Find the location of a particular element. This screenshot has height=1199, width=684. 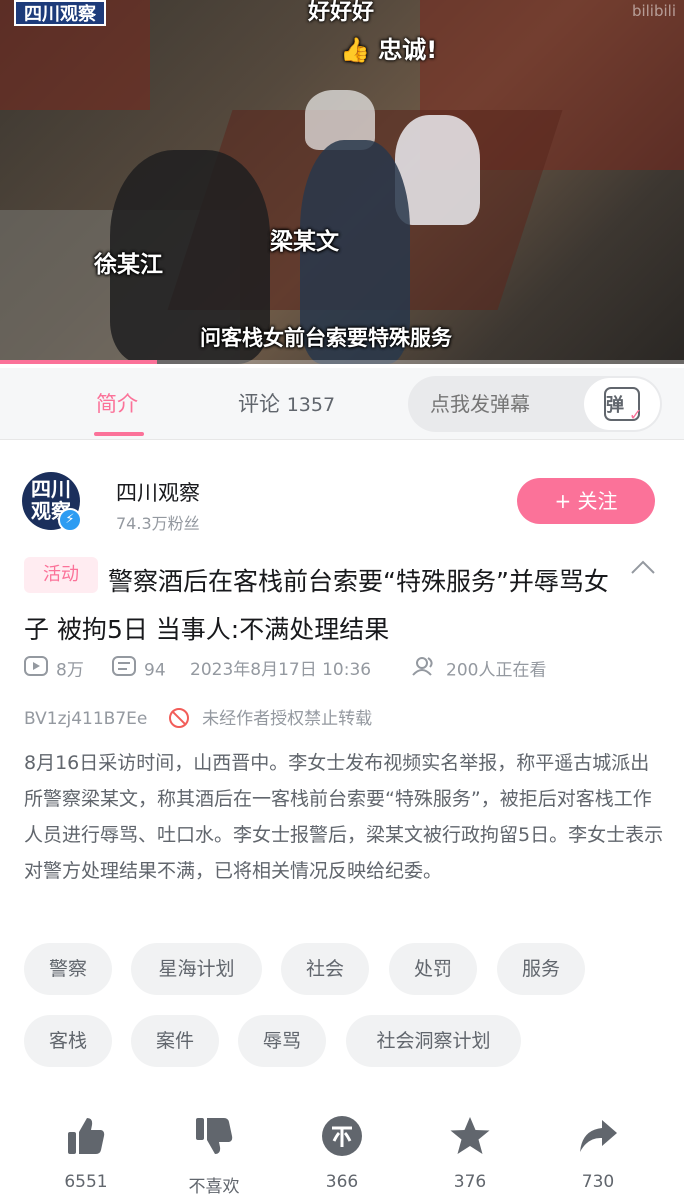

thumbs-down-icon is located at coordinates (214, 1136).